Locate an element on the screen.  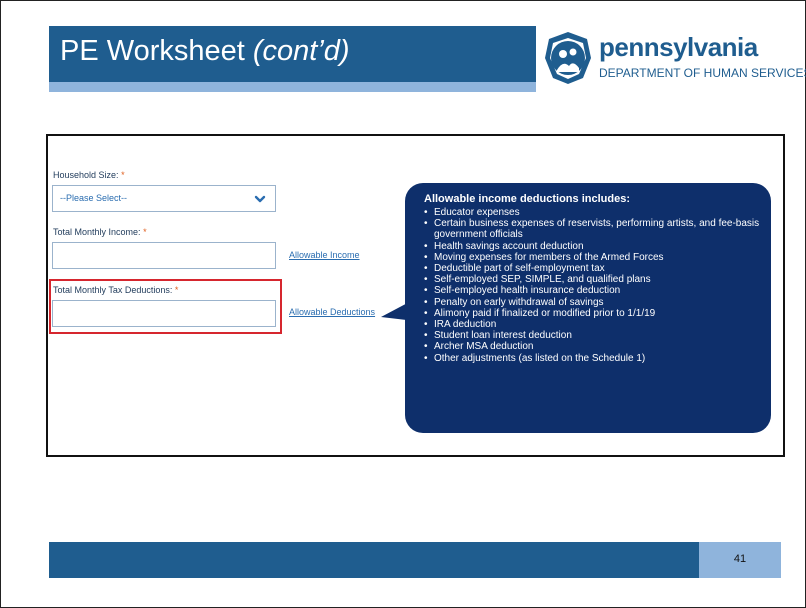
callout-title: Allowable income deductions includes: is located at coordinates (527, 199).